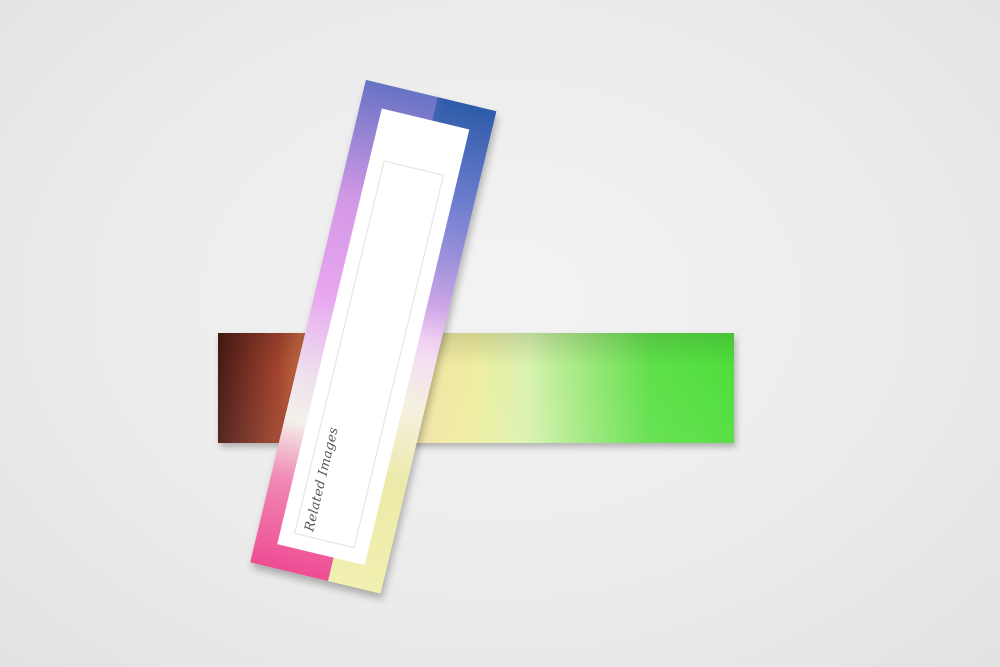 The height and width of the screenshot is (667, 1000). What do you see at coordinates (373, 337) in the screenshot?
I see `white-inset-panel: Related Images` at bounding box center [373, 337].